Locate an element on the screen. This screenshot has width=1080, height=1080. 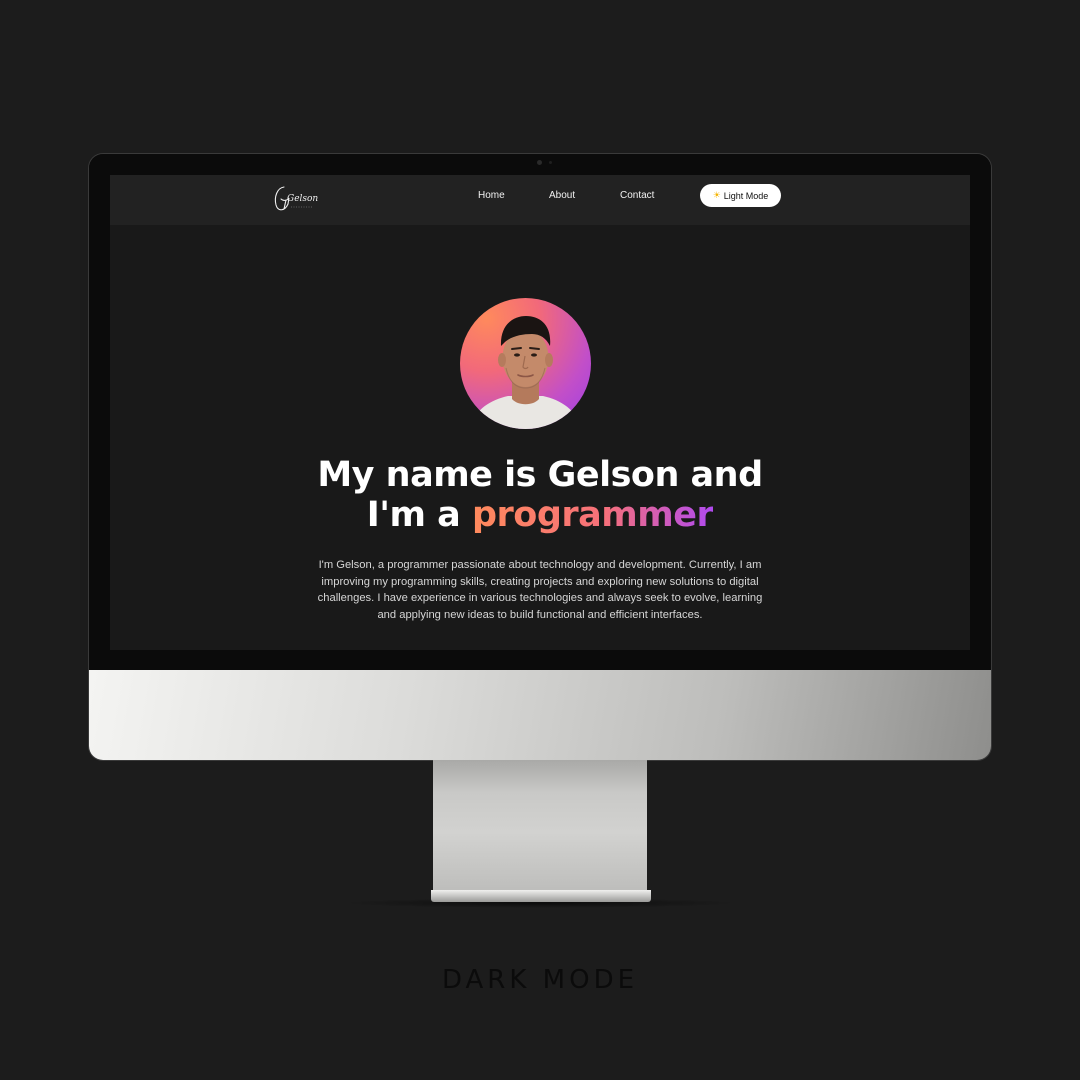
logo-text: Gelson is located at coordinates (302, 199).